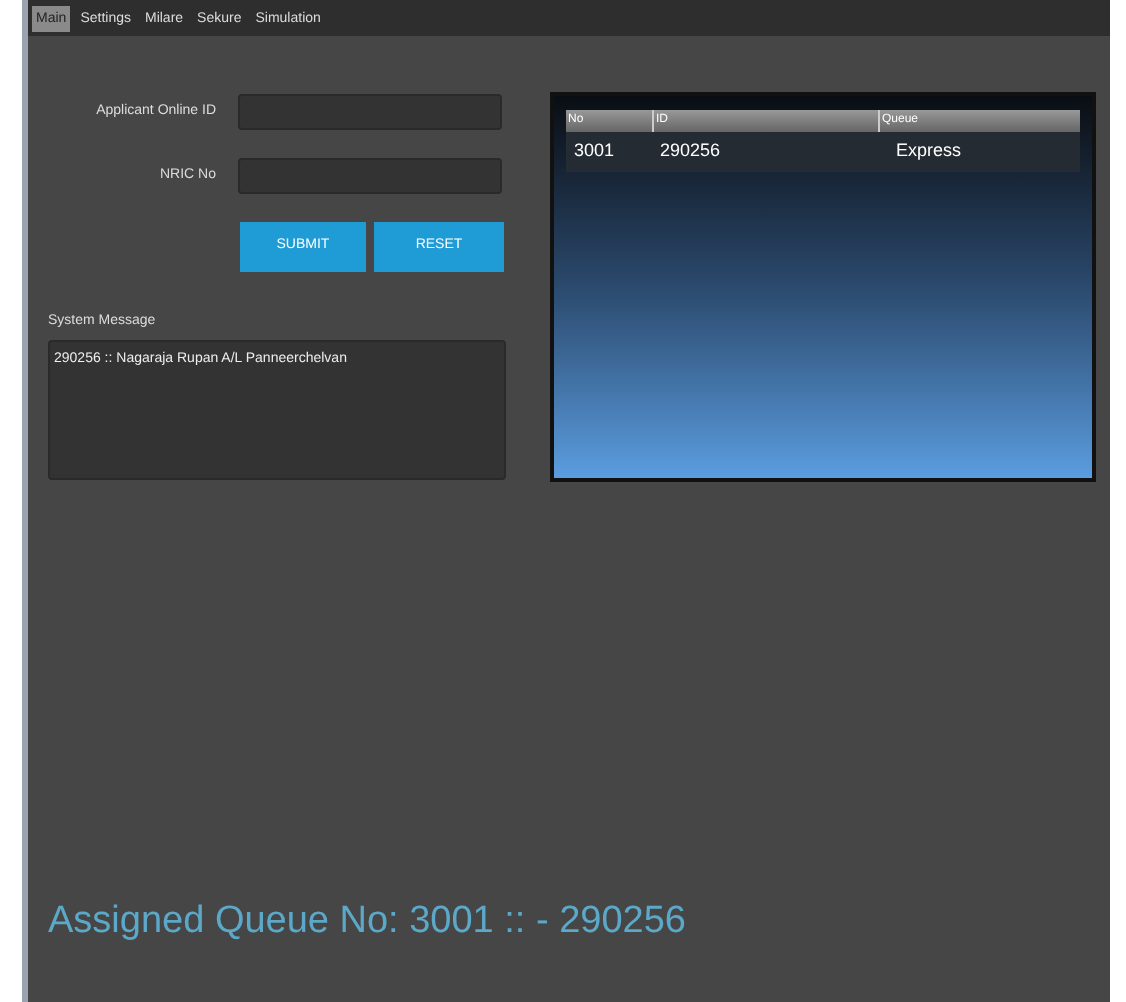 This screenshot has height=1002, width=1126. I want to click on assigned-queue-text: Assigned Queue No: 3001 :: - 290256, so click(367, 921).